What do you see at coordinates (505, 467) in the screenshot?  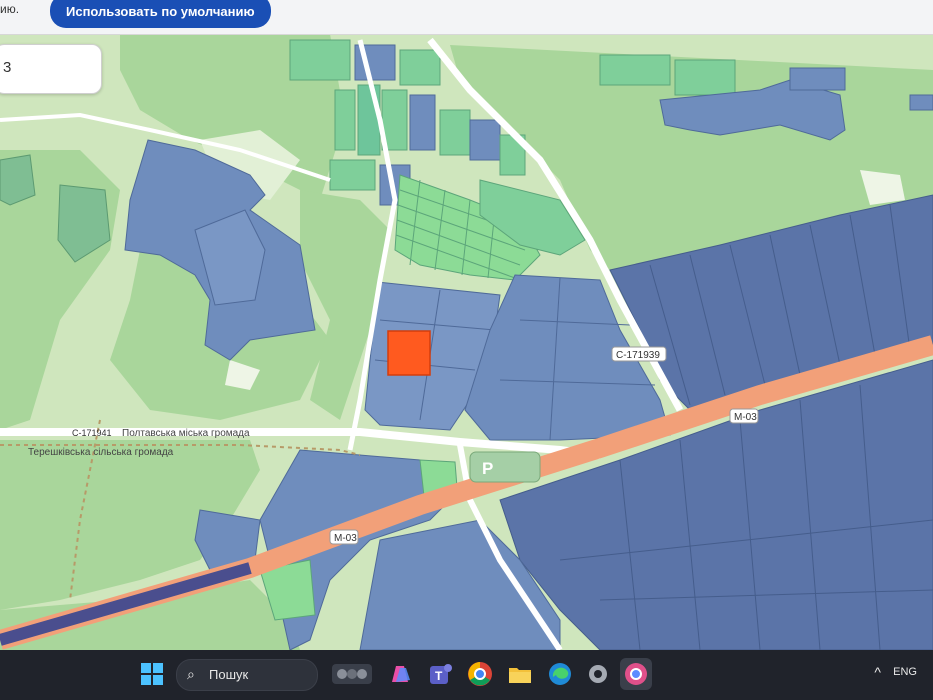 I see `parking-area` at bounding box center [505, 467].